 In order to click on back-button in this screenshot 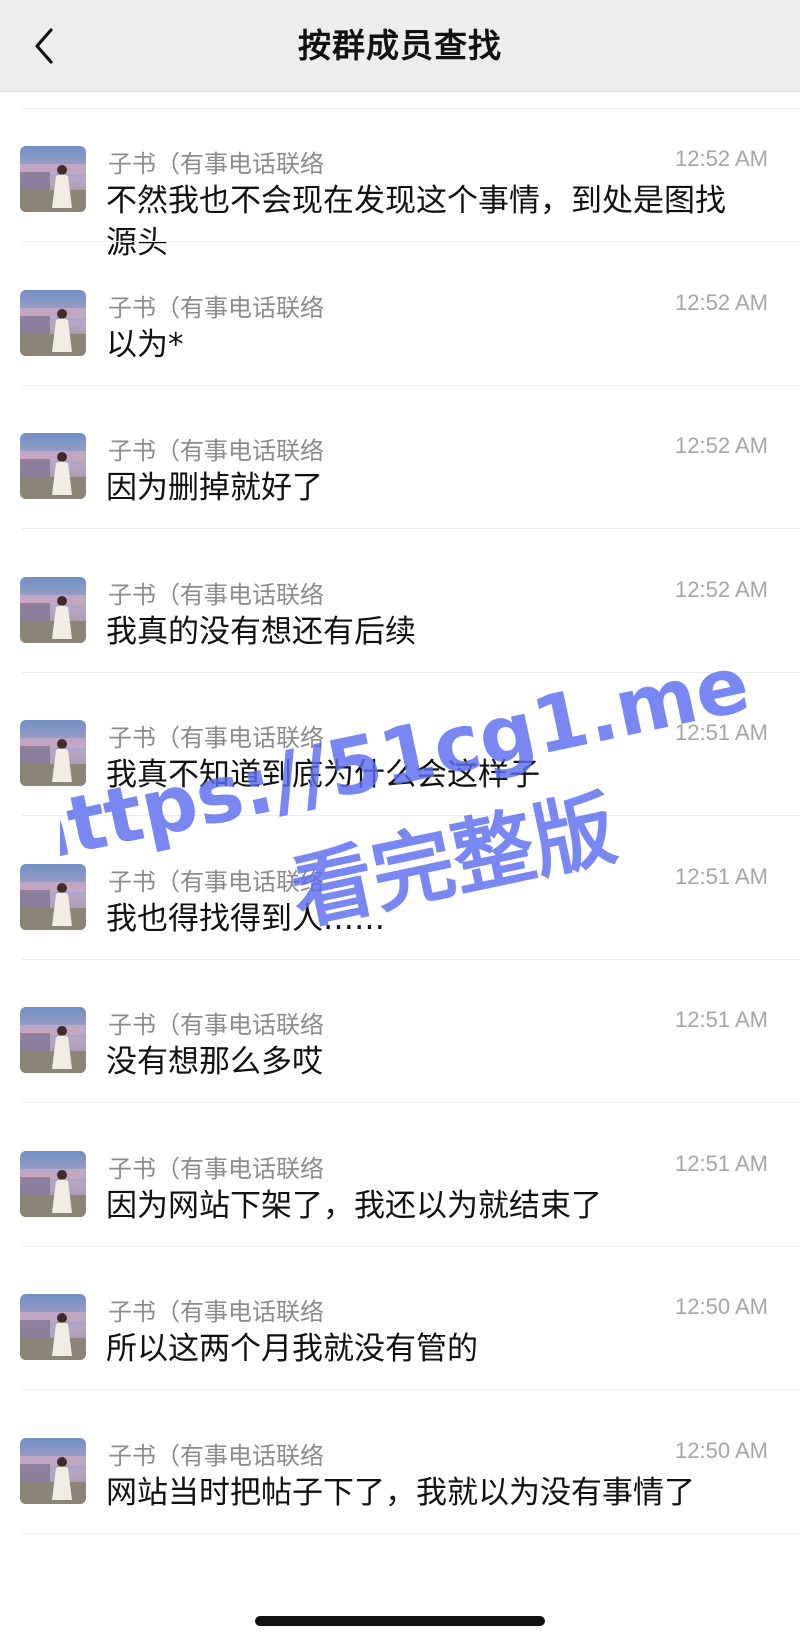, I will do `click(44, 46)`.